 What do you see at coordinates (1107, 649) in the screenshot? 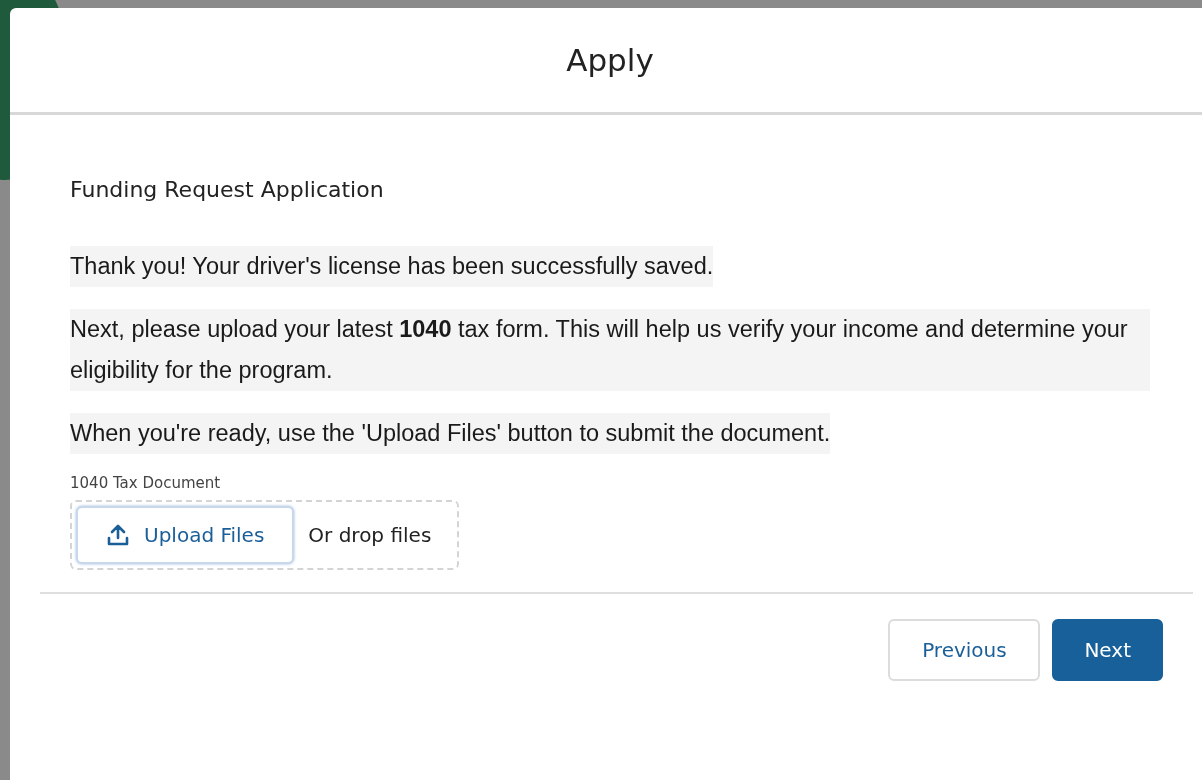
I see `next-button: Next` at bounding box center [1107, 649].